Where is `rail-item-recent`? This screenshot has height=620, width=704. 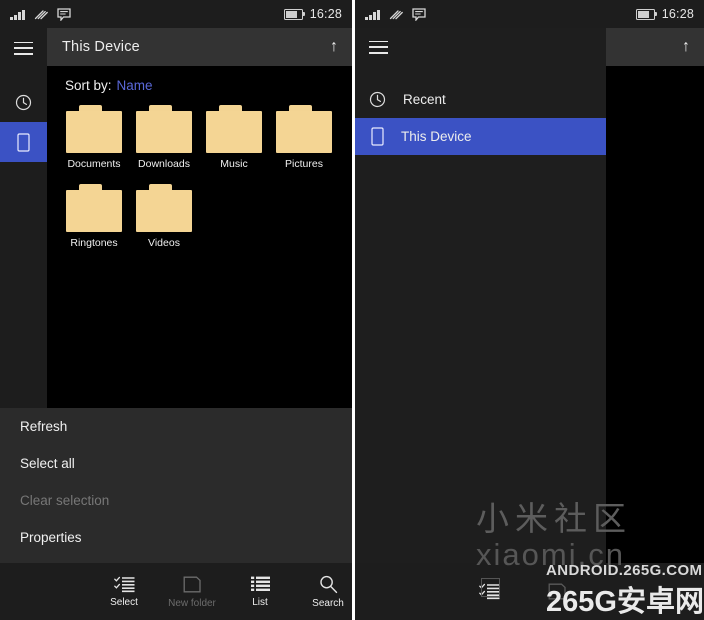 rail-item-recent is located at coordinates (23, 102).